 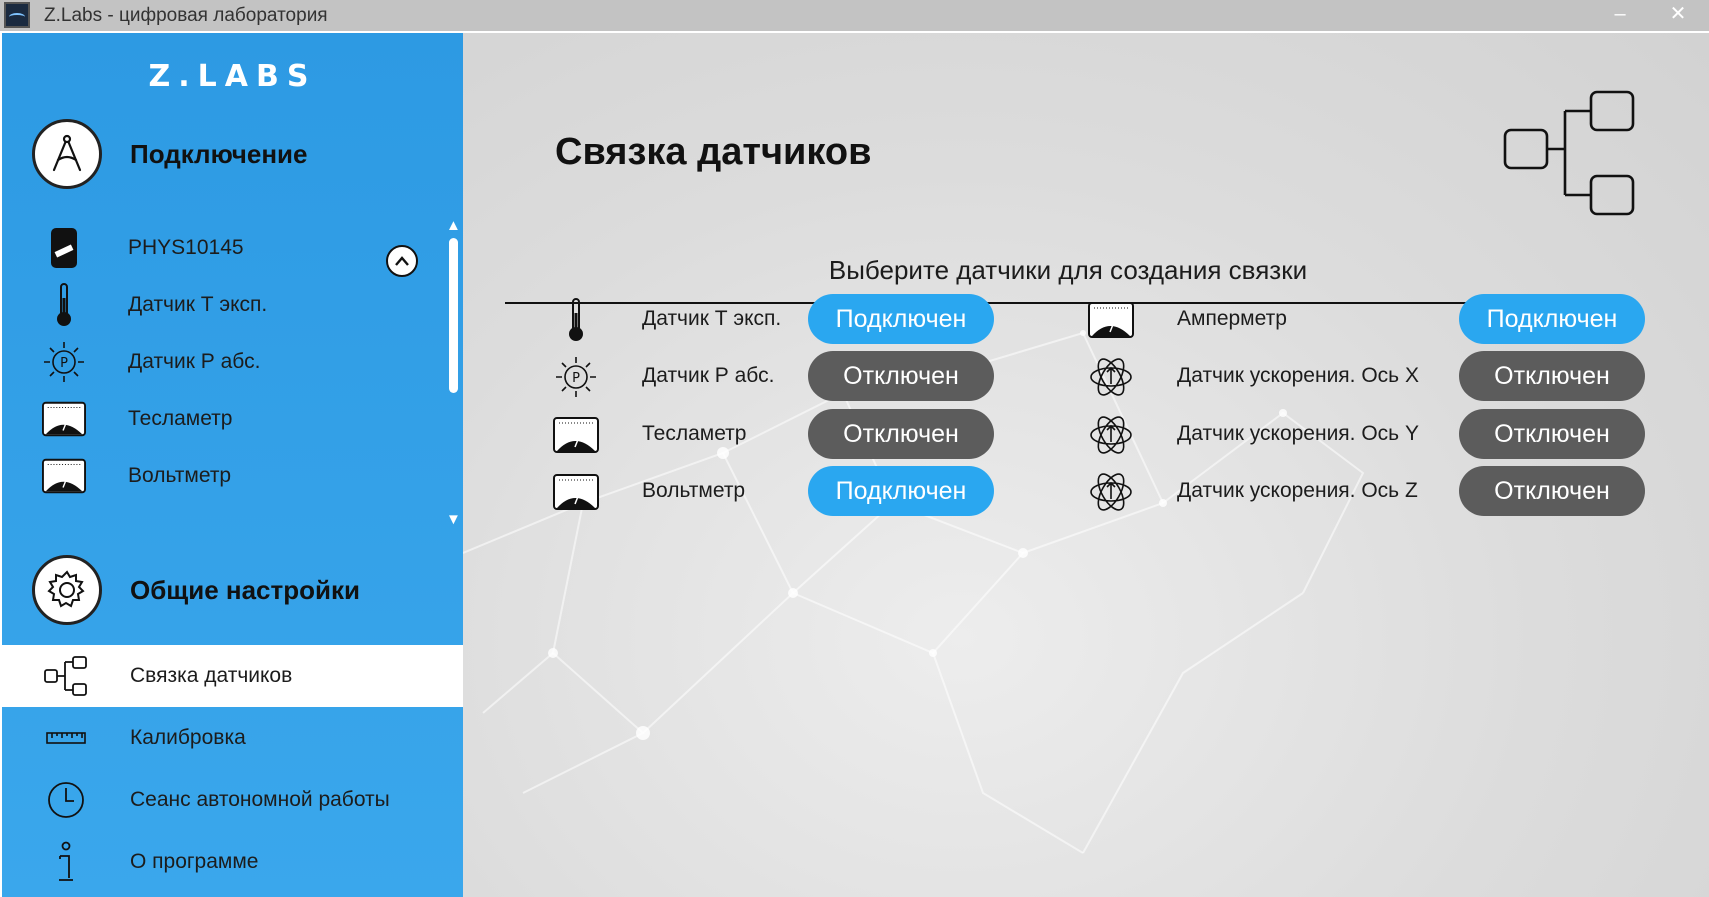 I want to click on sidebar-item-sensor-link: Связка датчиков, so click(x=232, y=676).